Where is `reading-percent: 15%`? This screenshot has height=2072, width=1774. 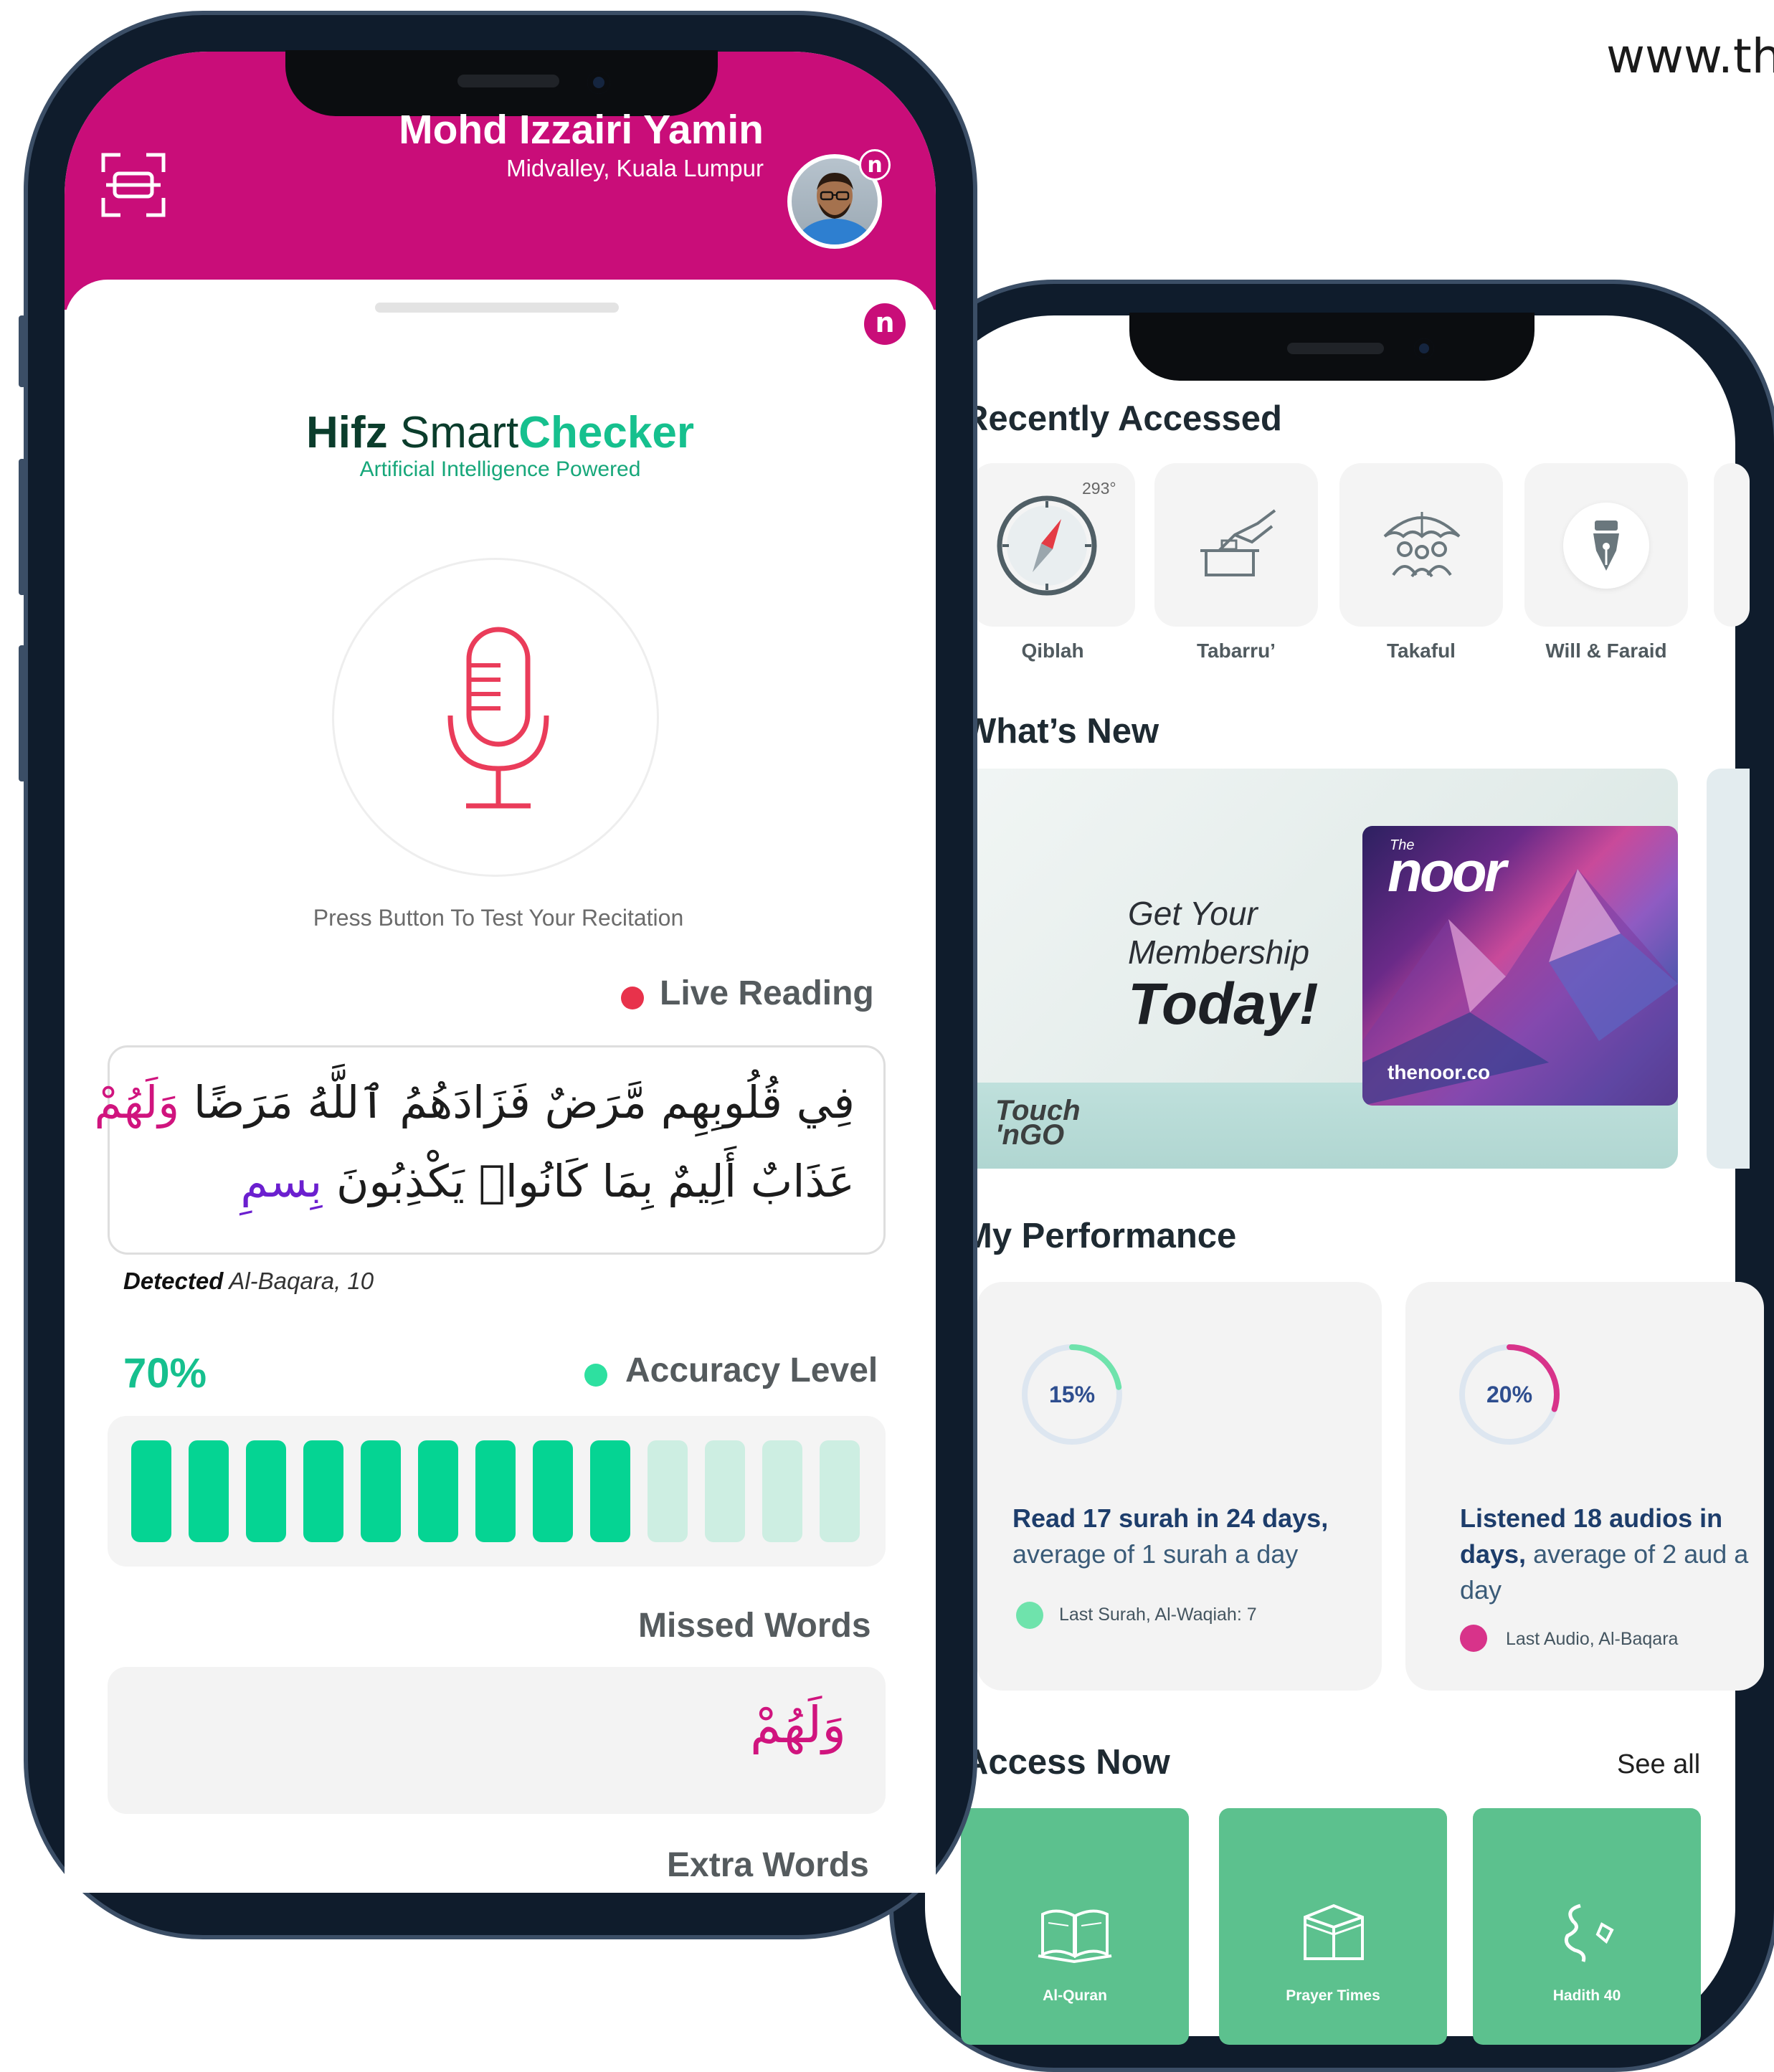 reading-percent: 15% is located at coordinates (1072, 1394).